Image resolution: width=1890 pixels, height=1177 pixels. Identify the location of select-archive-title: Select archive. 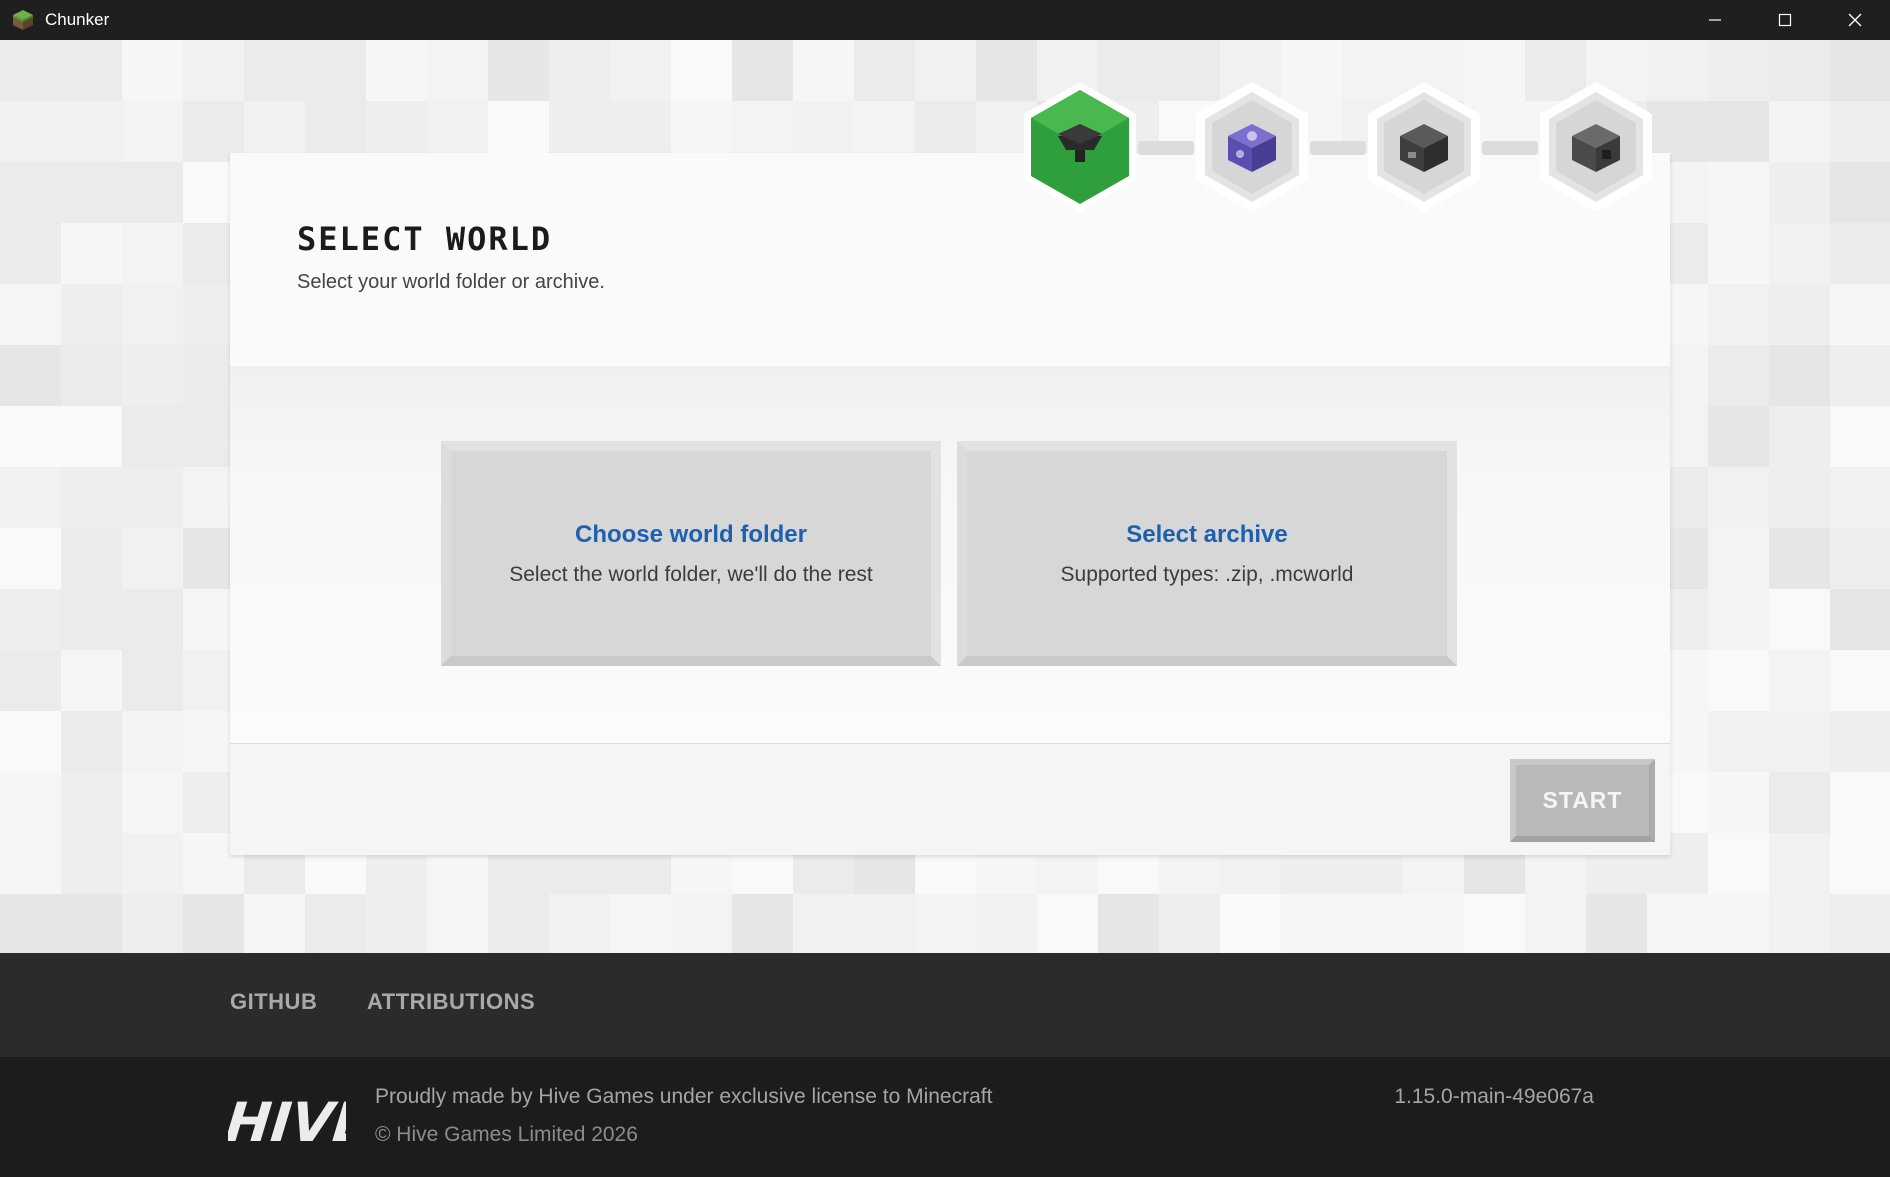
(1207, 534).